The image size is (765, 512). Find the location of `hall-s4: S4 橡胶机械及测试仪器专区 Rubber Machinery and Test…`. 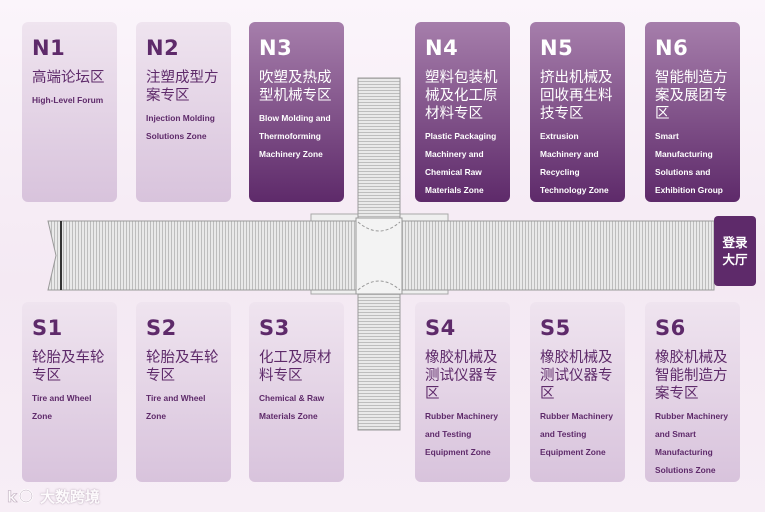

hall-s4: S4 橡胶机械及测试仪器专区 Rubber Machinery and Test… is located at coordinates (462, 392).